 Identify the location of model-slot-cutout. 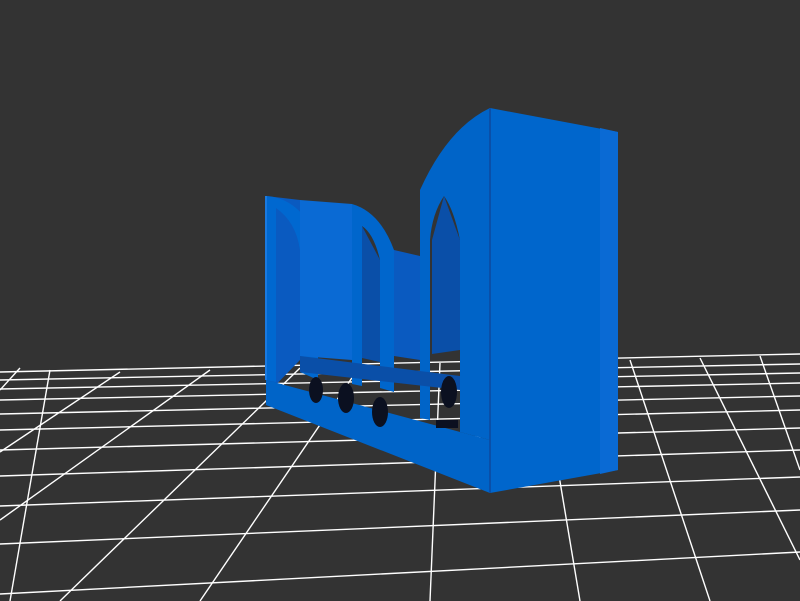
(447, 424).